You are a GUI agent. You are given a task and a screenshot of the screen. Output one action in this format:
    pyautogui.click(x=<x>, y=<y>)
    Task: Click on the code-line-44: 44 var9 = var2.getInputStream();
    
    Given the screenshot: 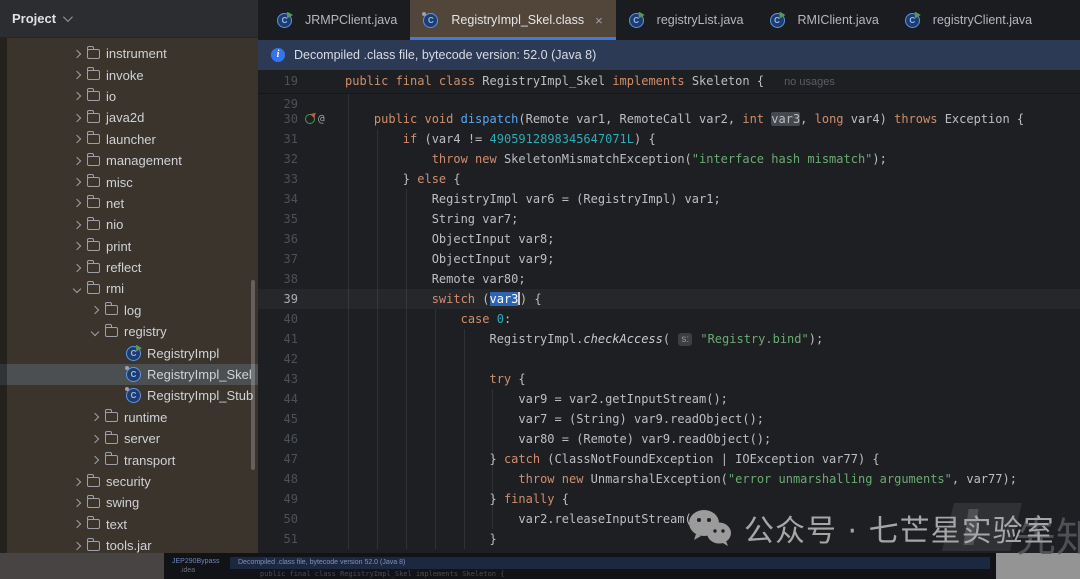 What is the action you would take?
    pyautogui.click(x=669, y=399)
    